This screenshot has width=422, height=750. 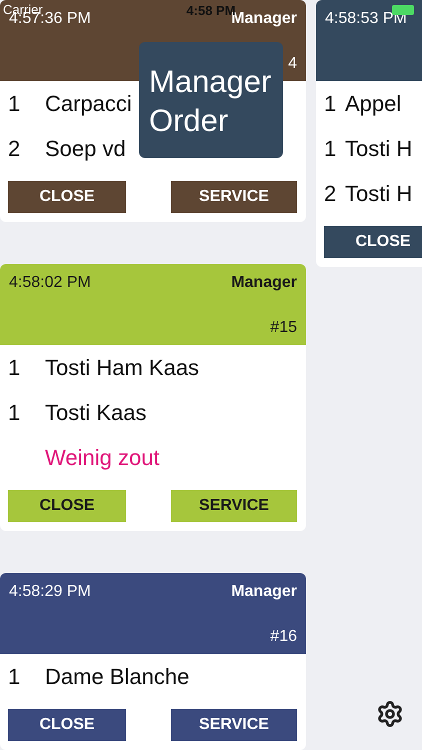 I want to click on item-name: Soep vd, so click(x=85, y=149).